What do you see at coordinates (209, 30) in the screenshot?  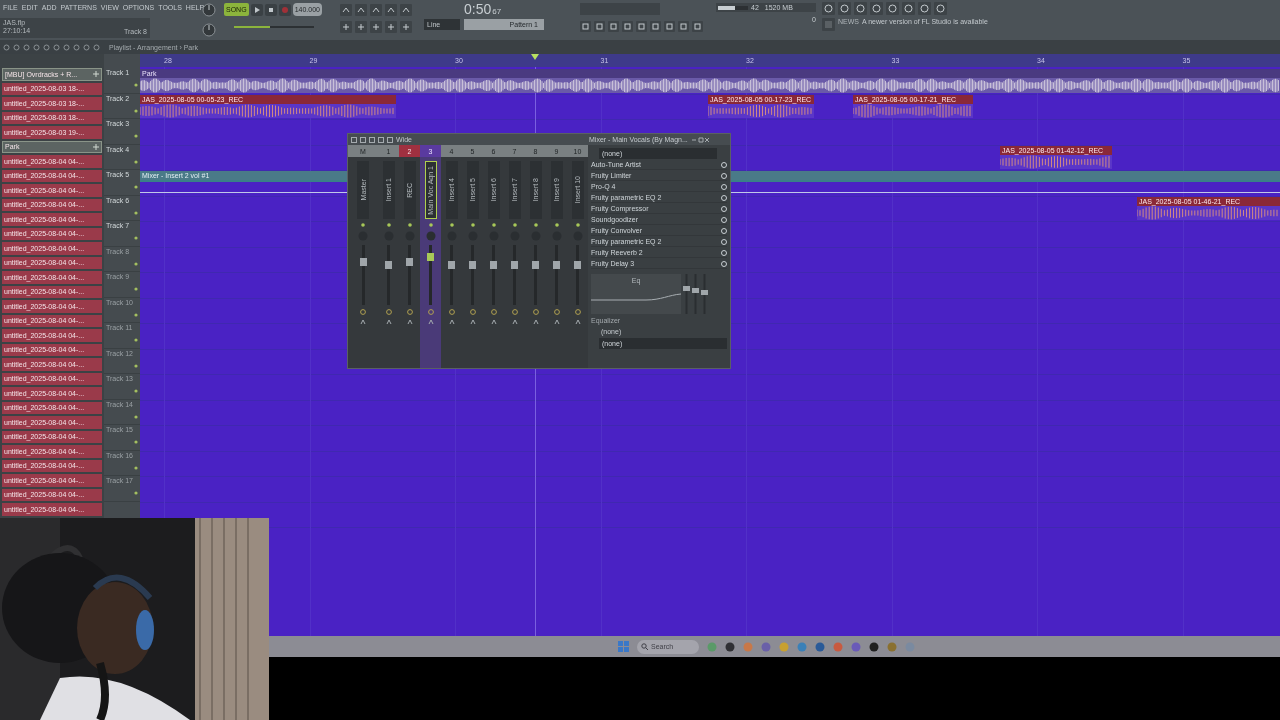 I see `pitch-knob` at bounding box center [209, 30].